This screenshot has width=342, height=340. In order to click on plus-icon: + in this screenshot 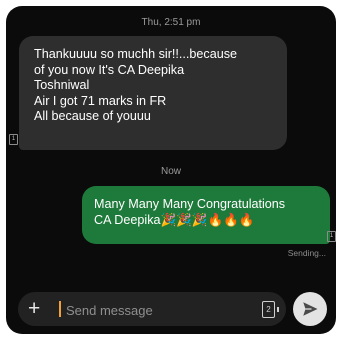, I will do `click(34, 309)`.